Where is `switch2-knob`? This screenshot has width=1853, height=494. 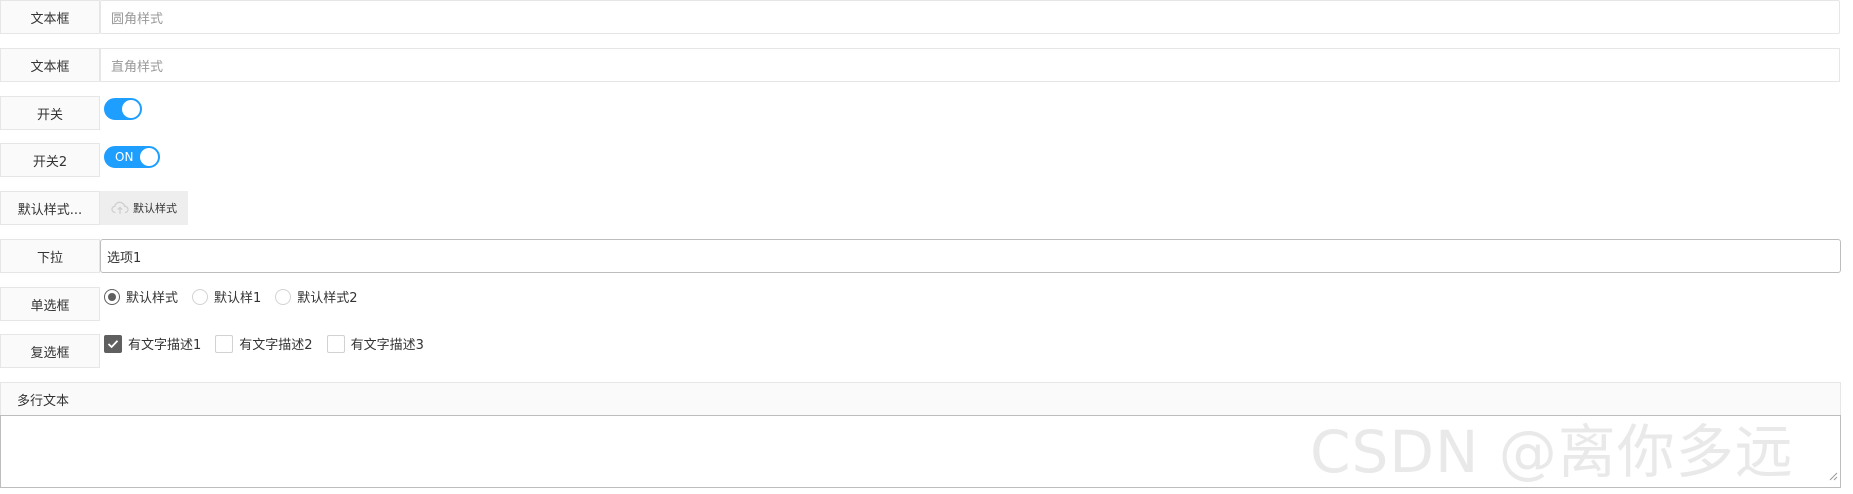 switch2-knob is located at coordinates (149, 157).